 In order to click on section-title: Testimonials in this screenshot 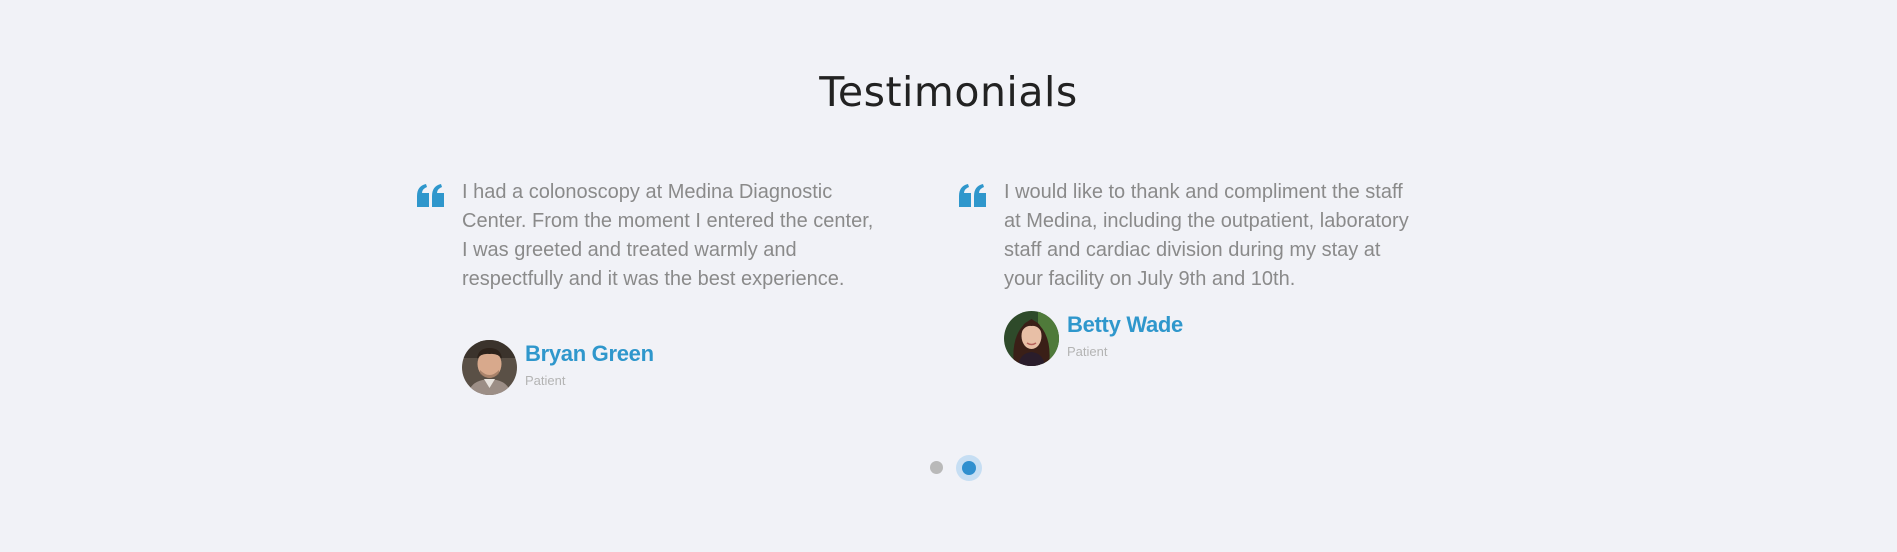, I will do `click(948, 92)`.